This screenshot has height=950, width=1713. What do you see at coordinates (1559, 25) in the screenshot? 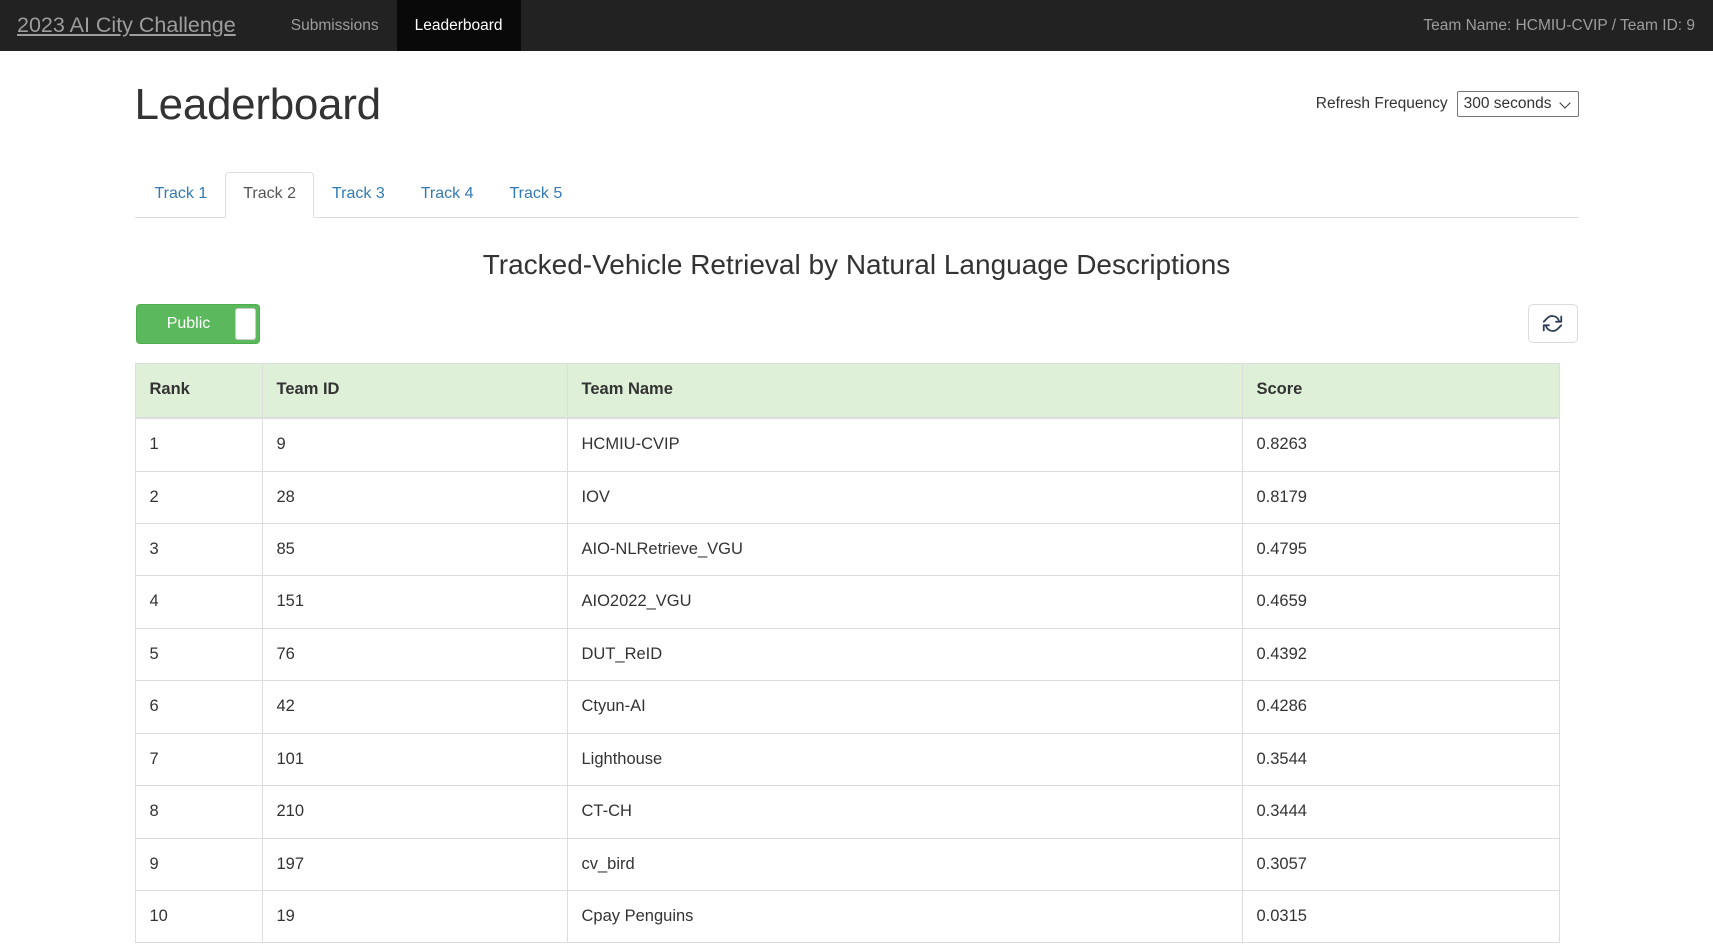
I see `navbar-user-info: Team Name: HCMIU-CVIP / Team ID: 9` at bounding box center [1559, 25].